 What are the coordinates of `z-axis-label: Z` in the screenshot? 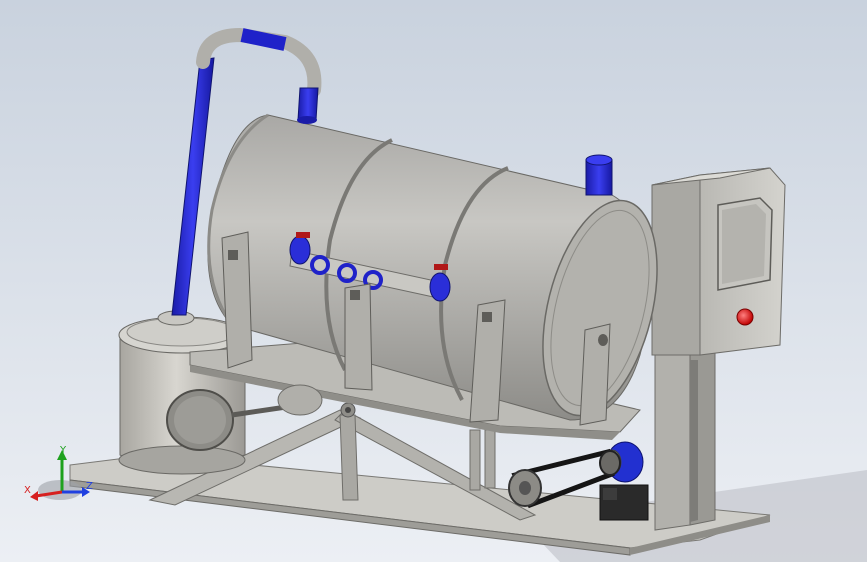 It's located at (89, 486).